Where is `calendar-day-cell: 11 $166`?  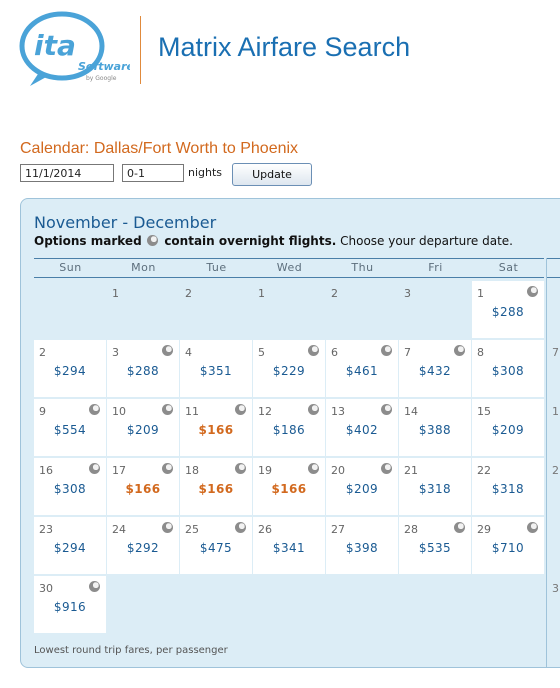 calendar-day-cell: 11 $166 is located at coordinates (216, 427).